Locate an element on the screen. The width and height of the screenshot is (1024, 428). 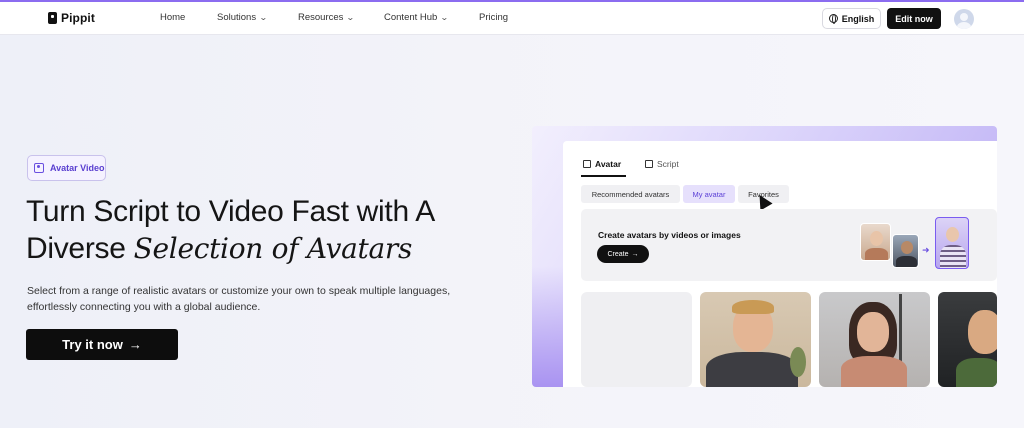
avatar-video-badge: Avatar Video is located at coordinates (66, 168).